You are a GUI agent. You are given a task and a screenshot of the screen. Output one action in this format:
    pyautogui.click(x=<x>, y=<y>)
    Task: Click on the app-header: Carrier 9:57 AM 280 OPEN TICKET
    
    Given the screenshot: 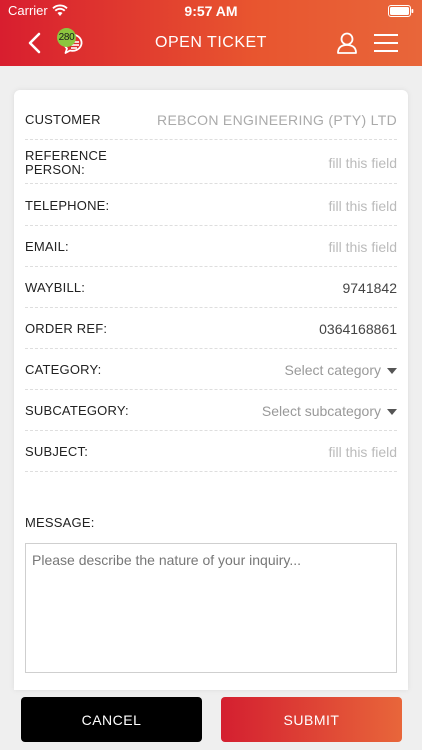 What is the action you would take?
    pyautogui.click(x=211, y=33)
    